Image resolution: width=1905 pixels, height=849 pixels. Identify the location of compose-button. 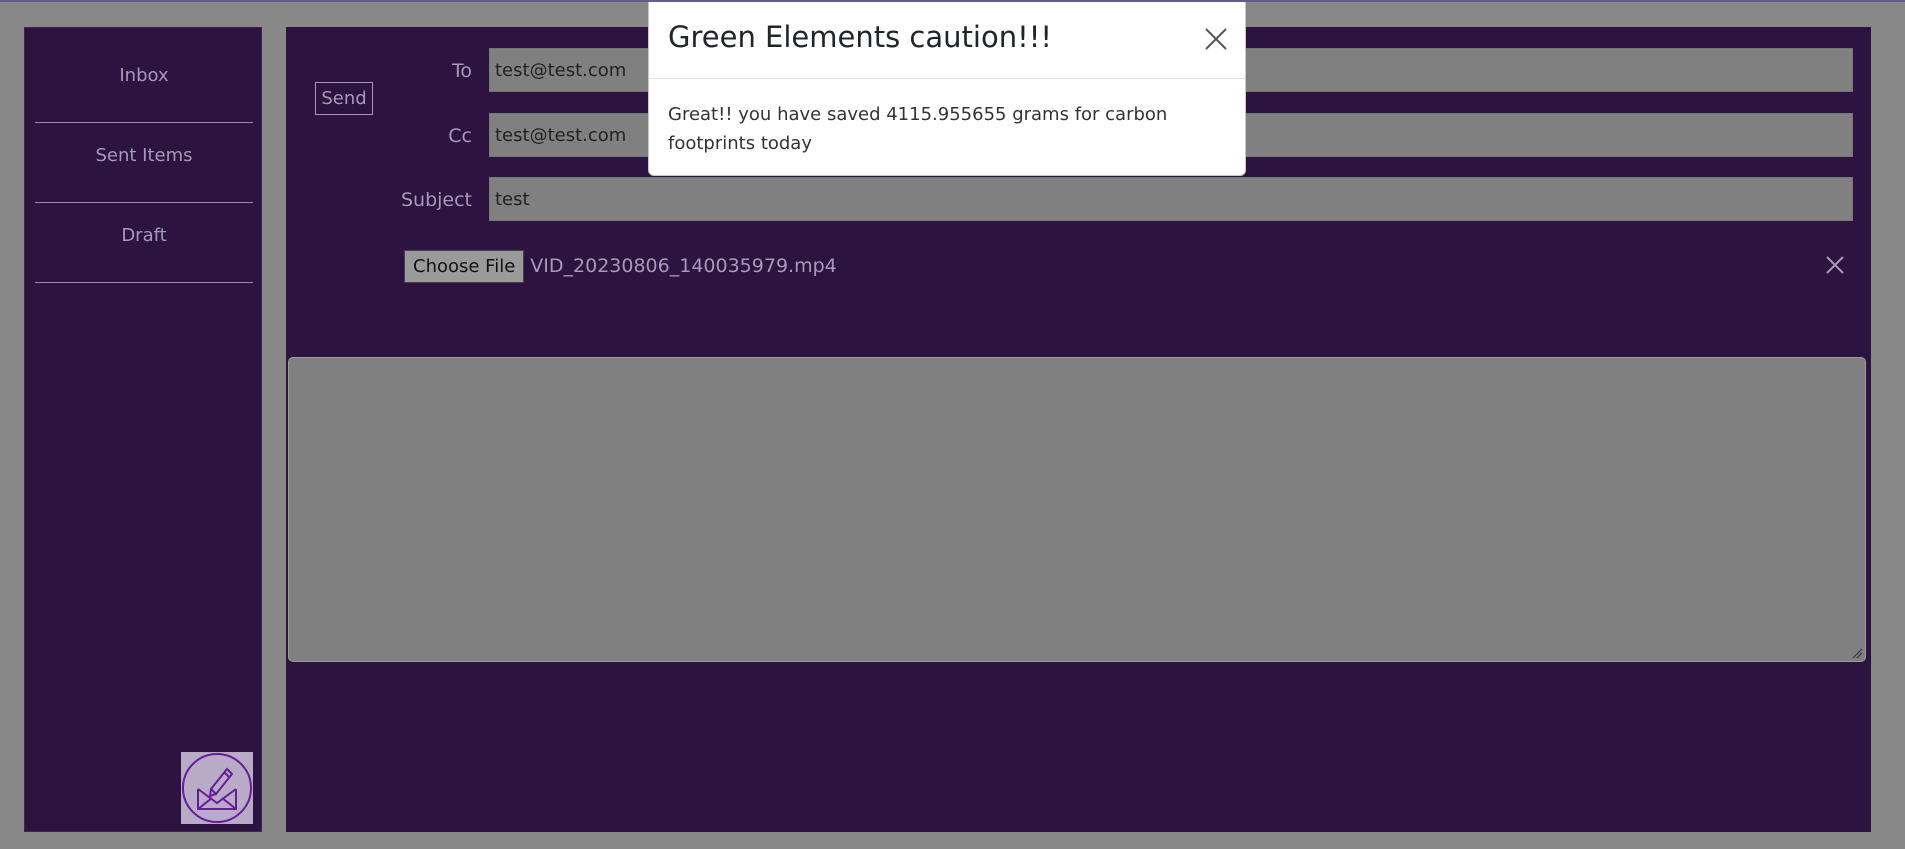
(217, 788).